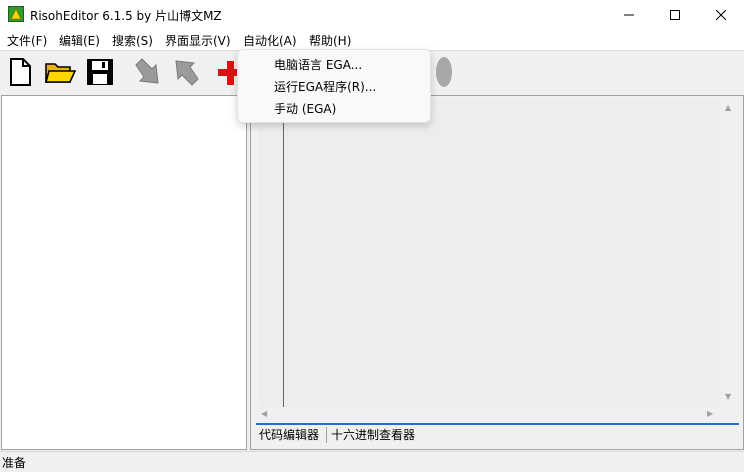 The height and width of the screenshot is (472, 744). I want to click on import-button, so click(147, 72).